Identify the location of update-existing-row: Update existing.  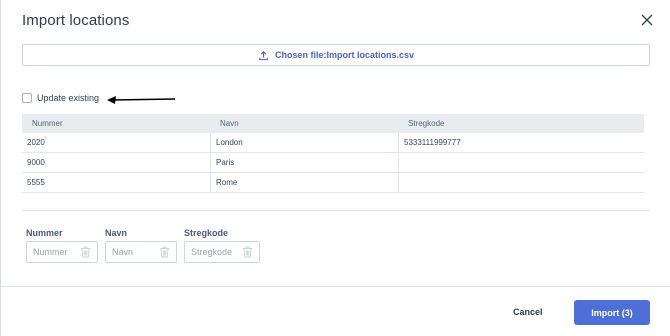
(60, 98).